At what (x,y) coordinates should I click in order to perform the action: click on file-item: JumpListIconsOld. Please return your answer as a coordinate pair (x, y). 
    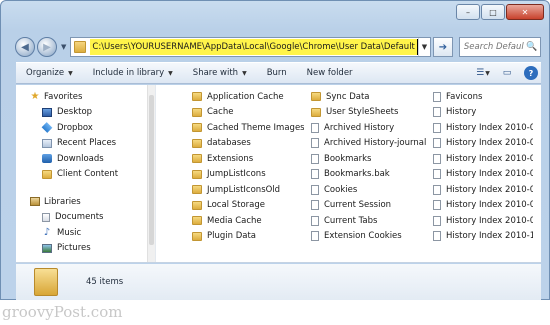
    Looking at the image, I should click on (248, 190).